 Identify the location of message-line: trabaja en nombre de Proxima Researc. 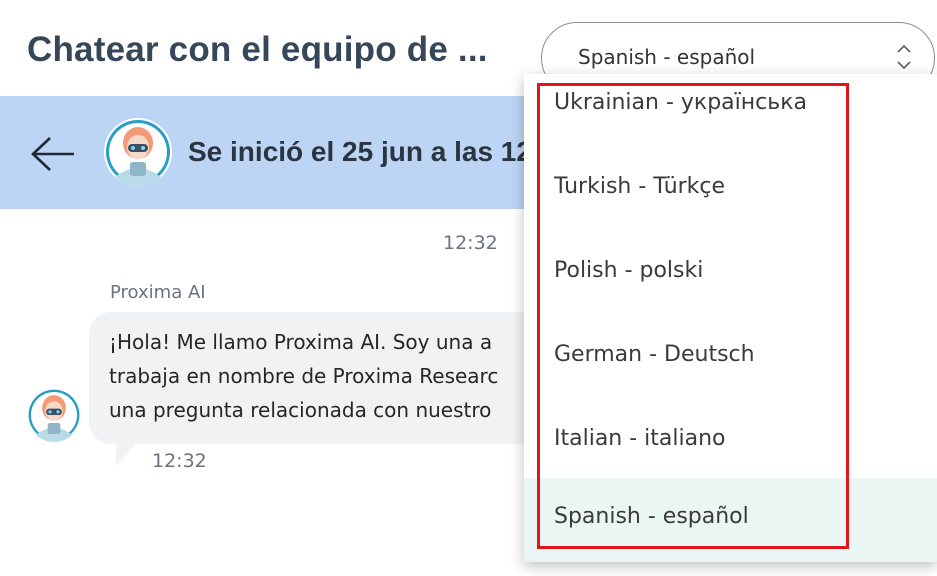
(304, 376).